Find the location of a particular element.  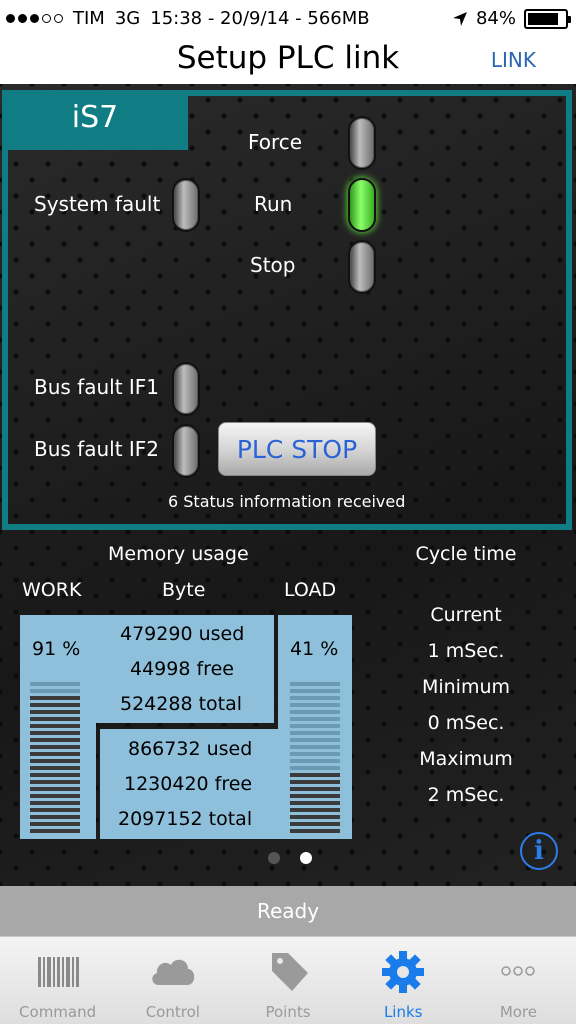

tab-points: Points is located at coordinates (287, 980).